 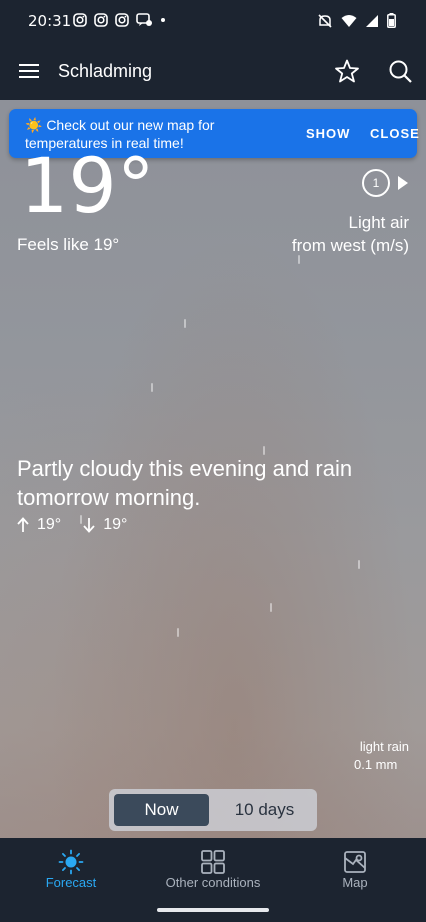 I want to click on search-button, so click(x=400, y=71).